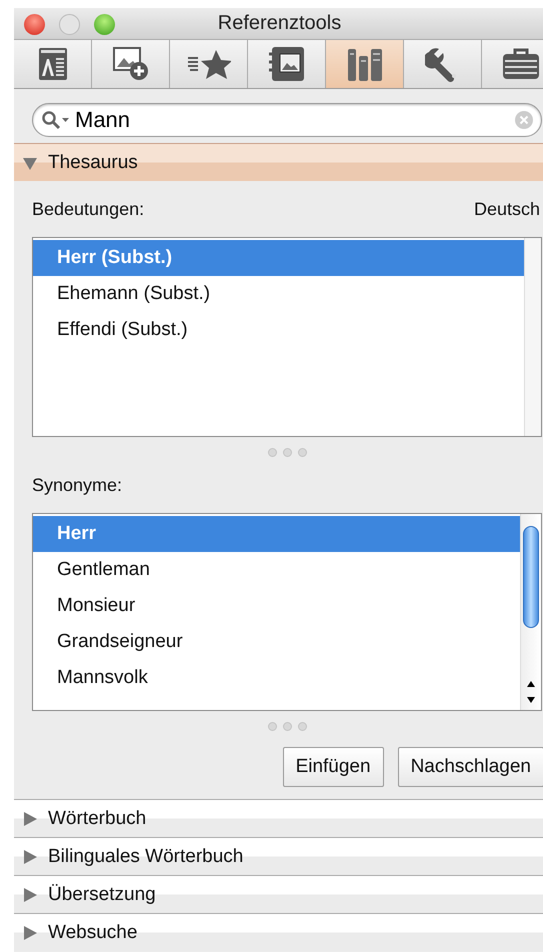 This screenshot has height=952, width=543. What do you see at coordinates (470, 767) in the screenshot?
I see `push-button: Nachschlagen` at bounding box center [470, 767].